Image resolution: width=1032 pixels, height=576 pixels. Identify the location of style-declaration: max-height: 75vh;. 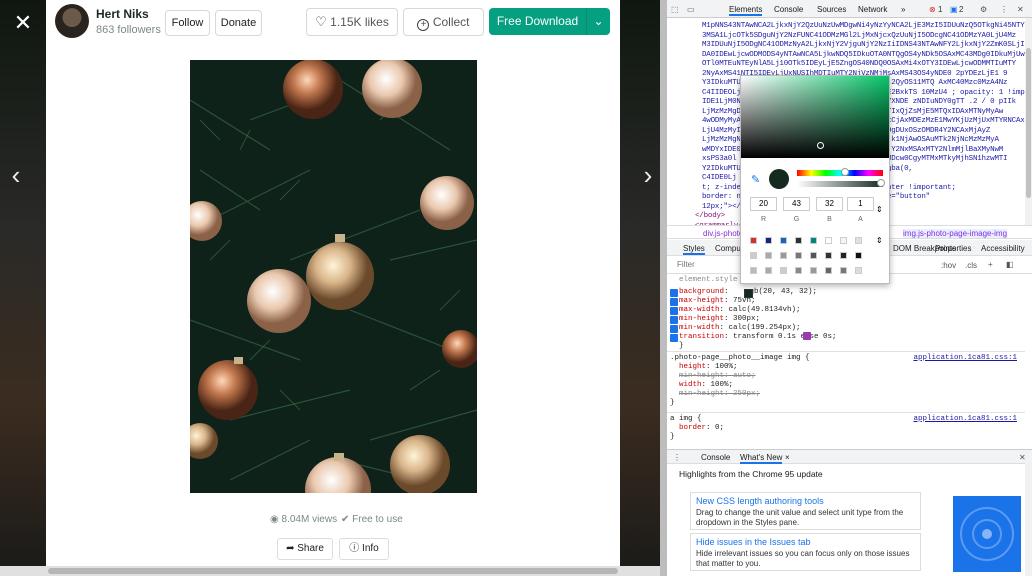
(717, 301).